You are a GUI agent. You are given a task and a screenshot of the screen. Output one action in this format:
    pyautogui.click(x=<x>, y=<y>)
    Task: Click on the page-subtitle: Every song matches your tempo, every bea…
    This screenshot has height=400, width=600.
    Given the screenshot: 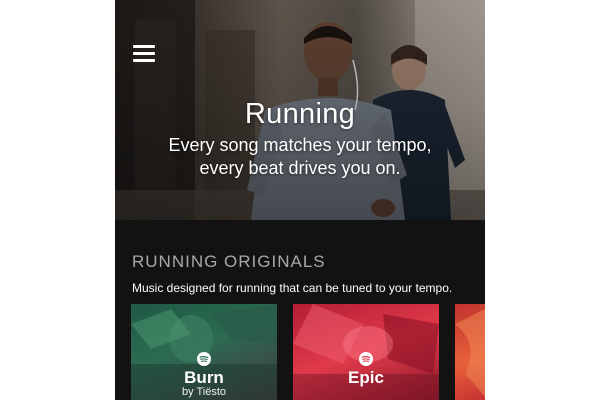 What is the action you would take?
    pyautogui.click(x=300, y=157)
    